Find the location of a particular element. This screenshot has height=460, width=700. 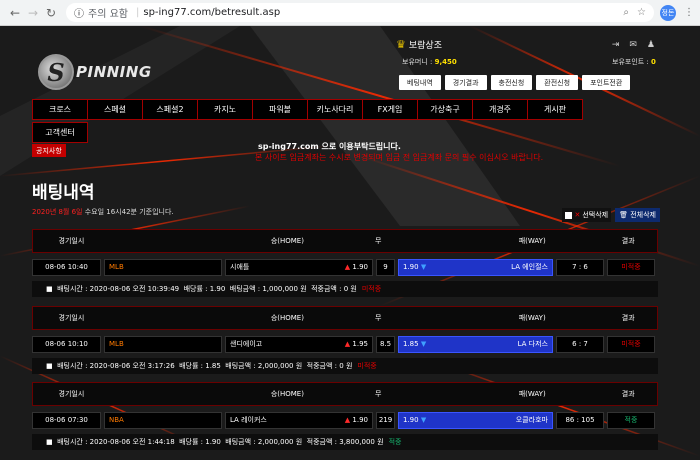

menu-fx-game: FX게임 is located at coordinates (390, 109).